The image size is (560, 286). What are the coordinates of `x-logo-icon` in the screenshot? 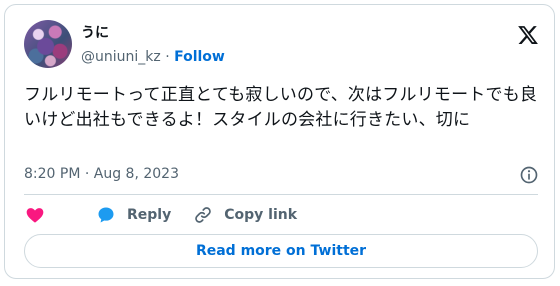 It's located at (528, 35).